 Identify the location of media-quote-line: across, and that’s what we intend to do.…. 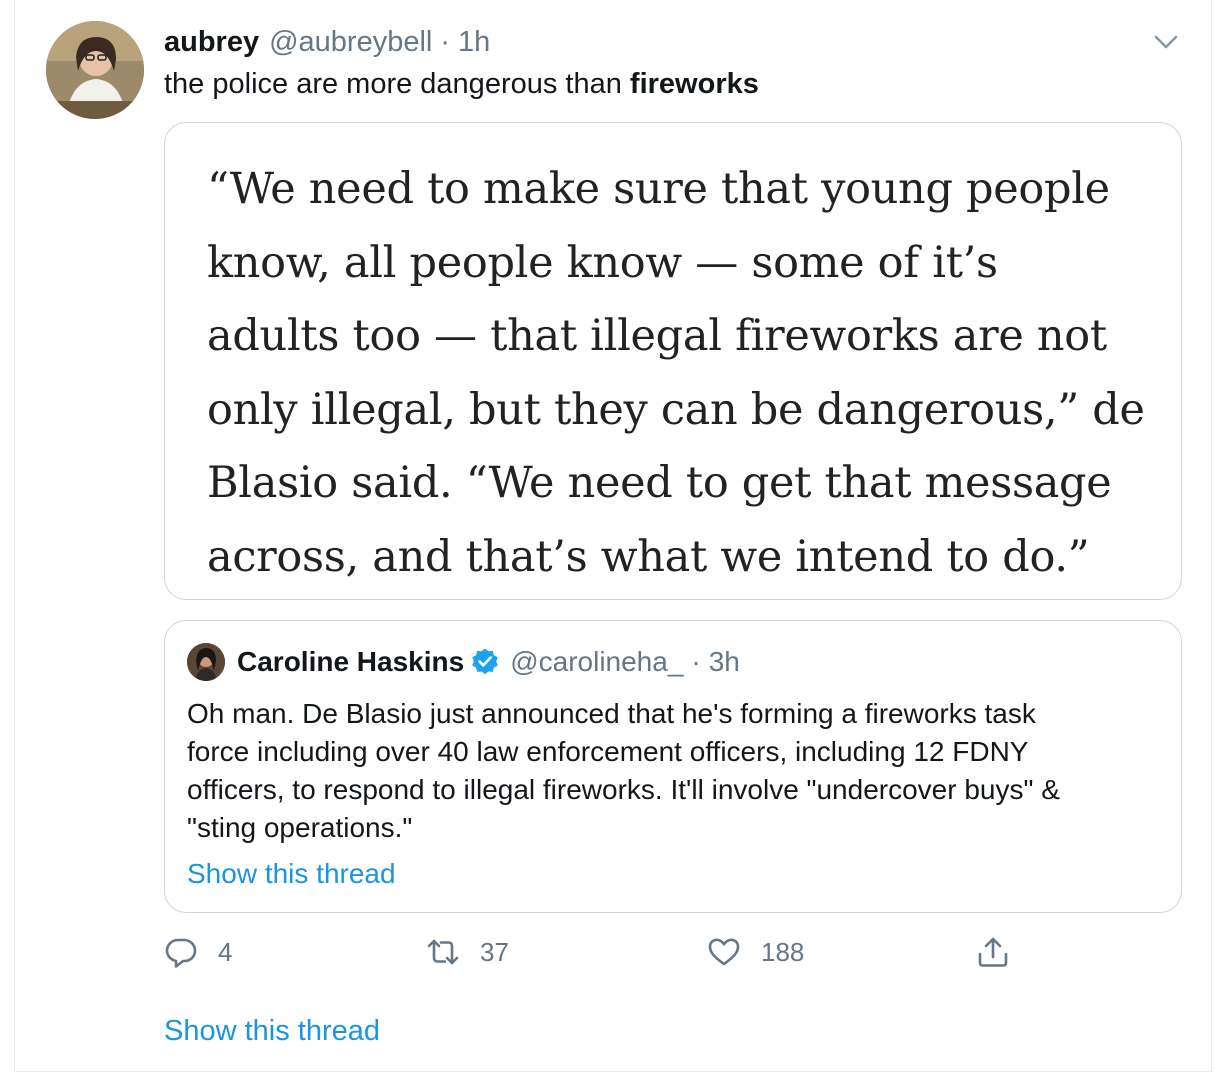
(648, 556).